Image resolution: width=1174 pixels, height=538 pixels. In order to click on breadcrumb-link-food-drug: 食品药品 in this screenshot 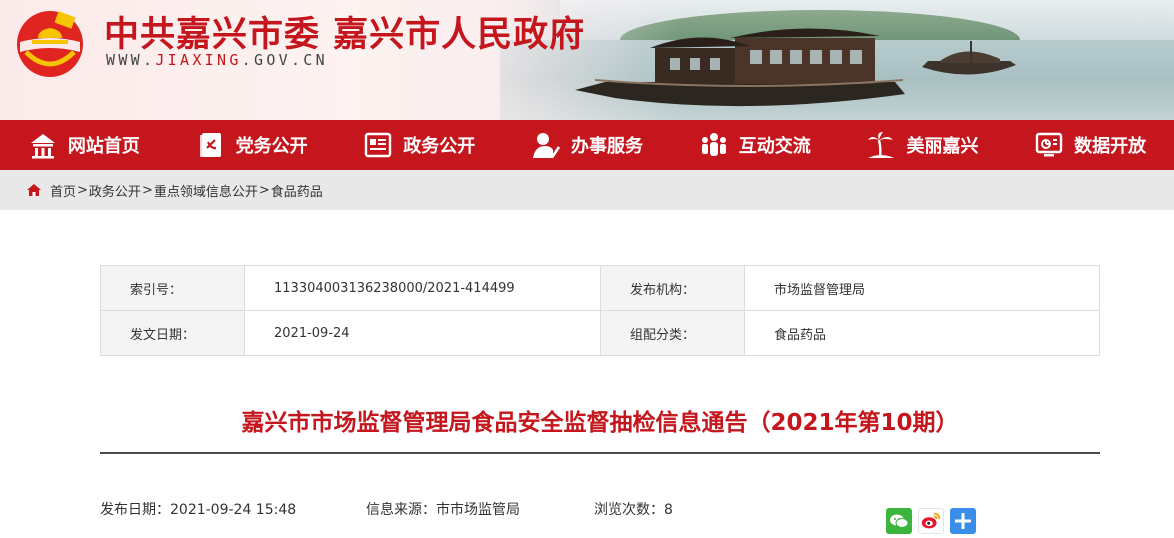, I will do `click(297, 190)`.